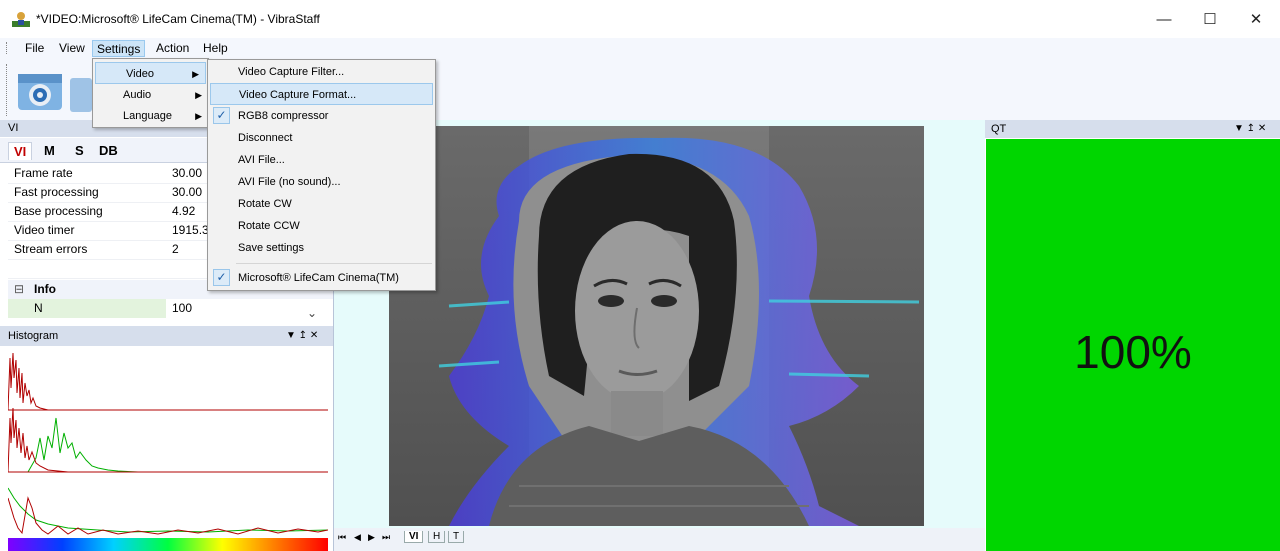 Image resolution: width=1280 pixels, height=551 pixels. Describe the element at coordinates (45, 289) in the screenshot. I see `info-section-label: Info` at that location.